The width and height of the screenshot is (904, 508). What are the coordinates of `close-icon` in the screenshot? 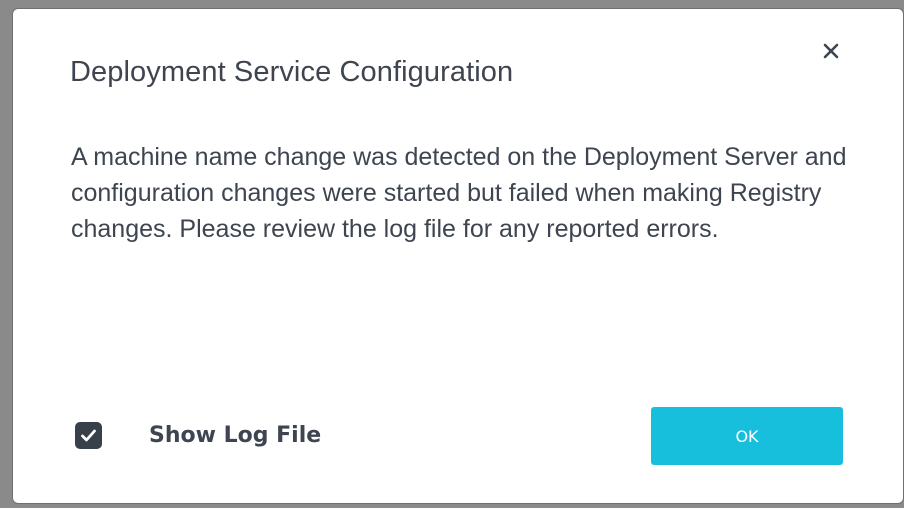 It's located at (831, 51).